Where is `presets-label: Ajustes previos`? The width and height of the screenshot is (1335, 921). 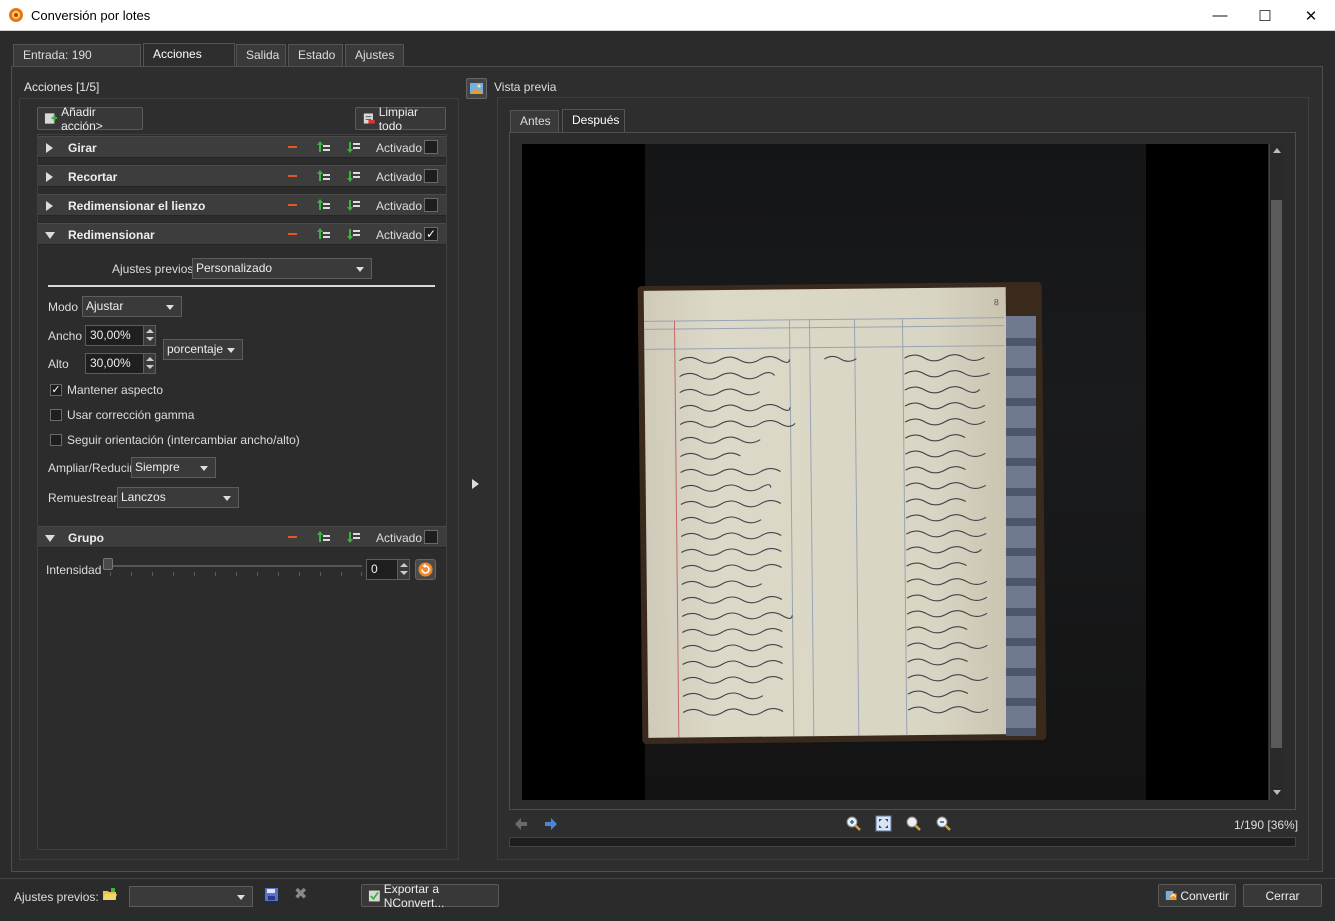 presets-label: Ajustes previos is located at coordinates (153, 269).